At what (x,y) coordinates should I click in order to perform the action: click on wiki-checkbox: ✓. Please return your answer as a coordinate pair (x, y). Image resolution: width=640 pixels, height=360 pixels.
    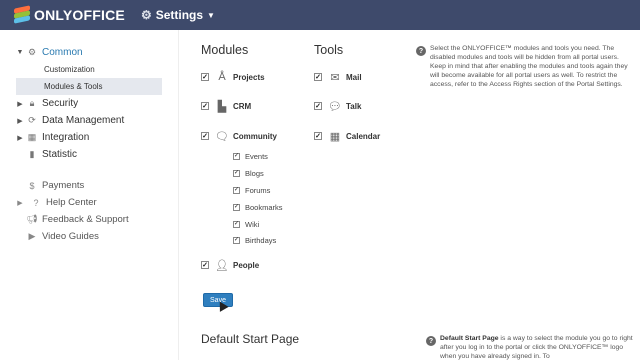
    Looking at the image, I should click on (236, 224).